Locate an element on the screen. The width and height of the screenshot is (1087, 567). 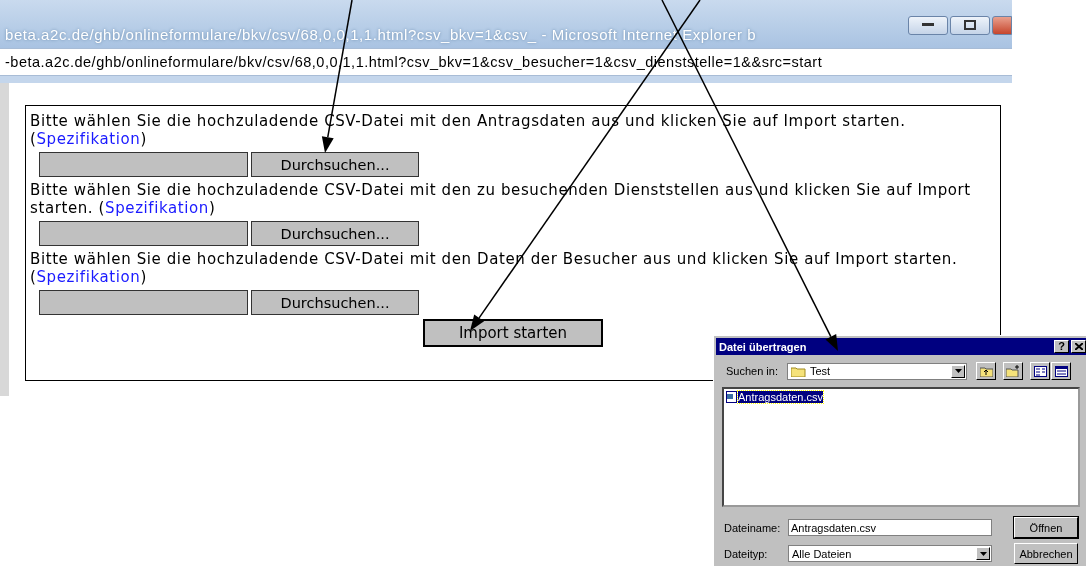
open-button: Öffnen is located at coordinates (1046, 527).